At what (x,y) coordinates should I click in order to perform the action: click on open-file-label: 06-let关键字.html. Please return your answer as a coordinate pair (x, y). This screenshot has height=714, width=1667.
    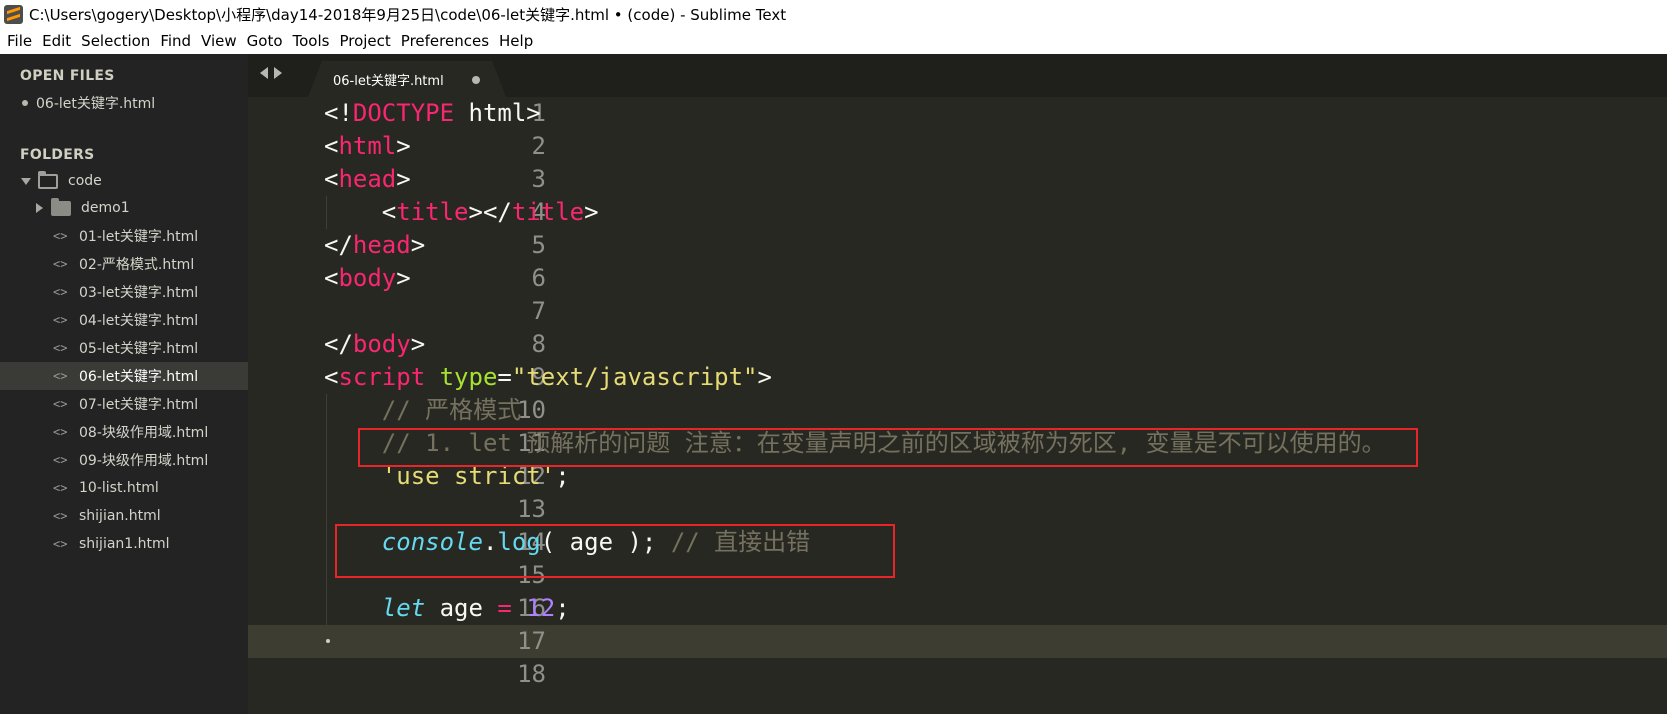
    Looking at the image, I should click on (96, 104).